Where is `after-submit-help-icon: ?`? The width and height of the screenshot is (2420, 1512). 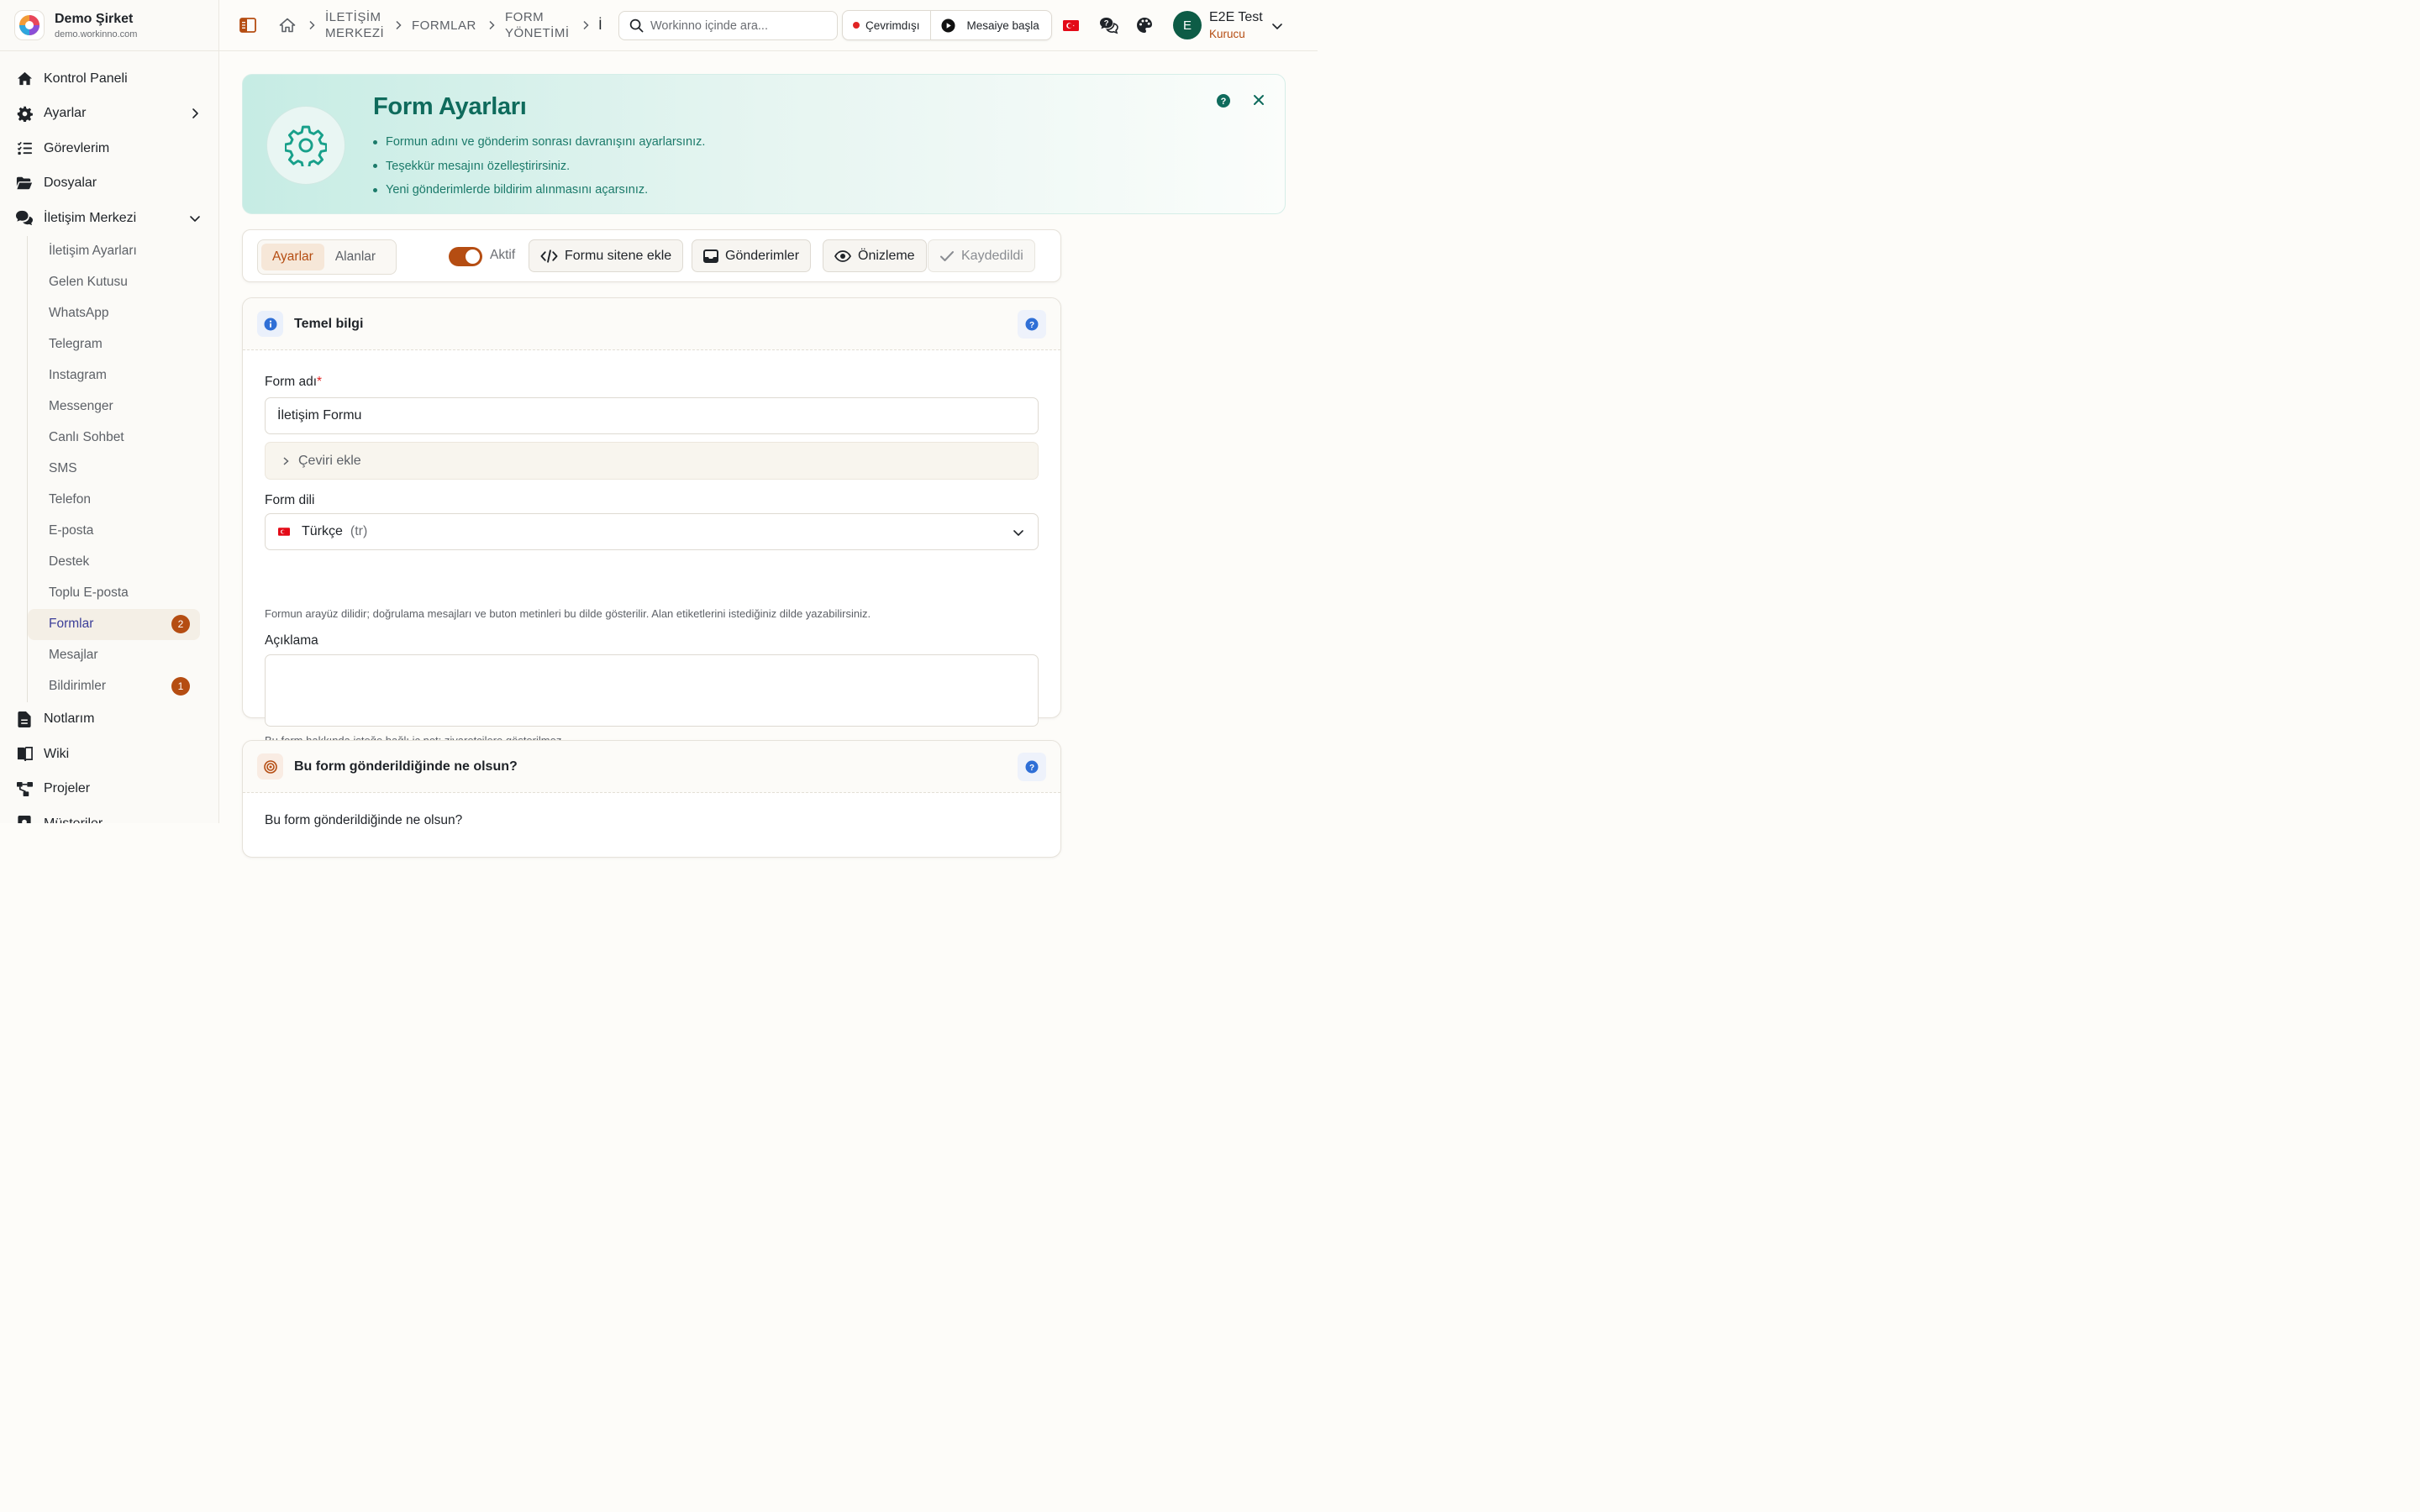
after-submit-help-icon: ? is located at coordinates (1032, 766).